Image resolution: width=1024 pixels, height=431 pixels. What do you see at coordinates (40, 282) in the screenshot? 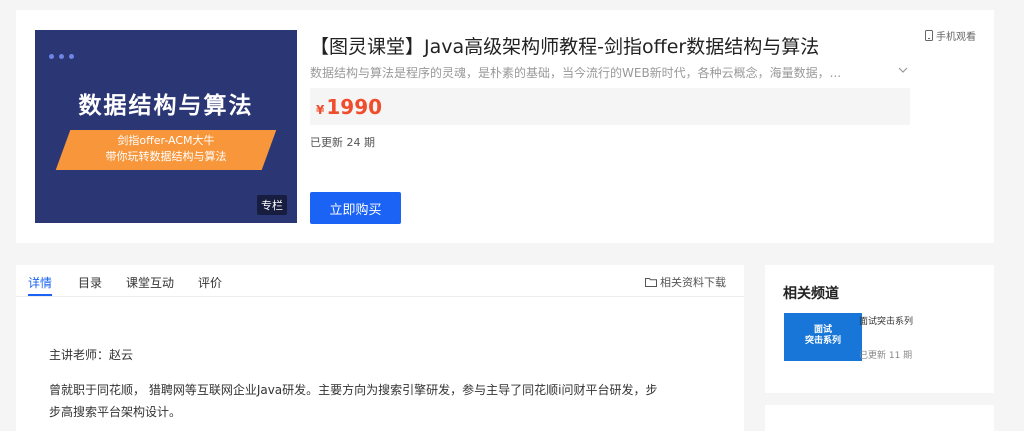
I see `tab-details: 详情` at bounding box center [40, 282].